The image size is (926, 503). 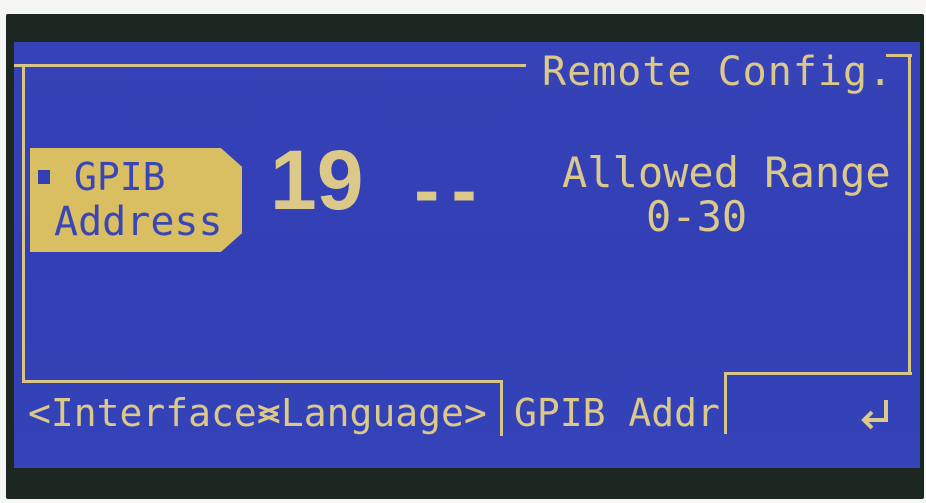 What do you see at coordinates (819, 373) in the screenshot?
I see `softkey-frame-top` at bounding box center [819, 373].